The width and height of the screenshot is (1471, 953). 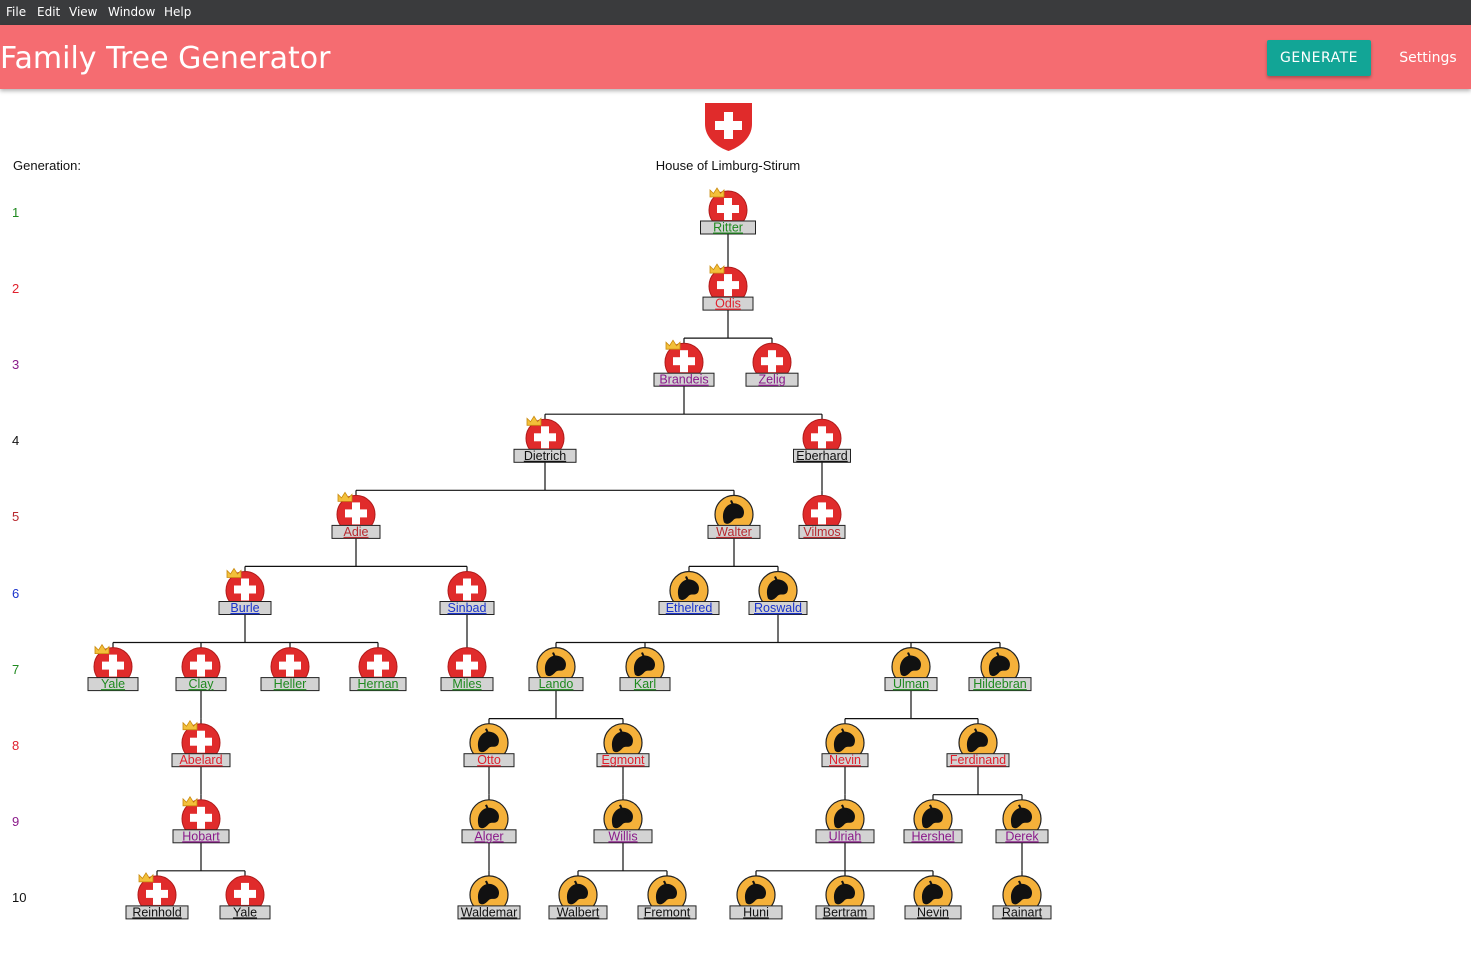 What do you see at coordinates (778, 608) in the screenshot?
I see `person-name: Roswald` at bounding box center [778, 608].